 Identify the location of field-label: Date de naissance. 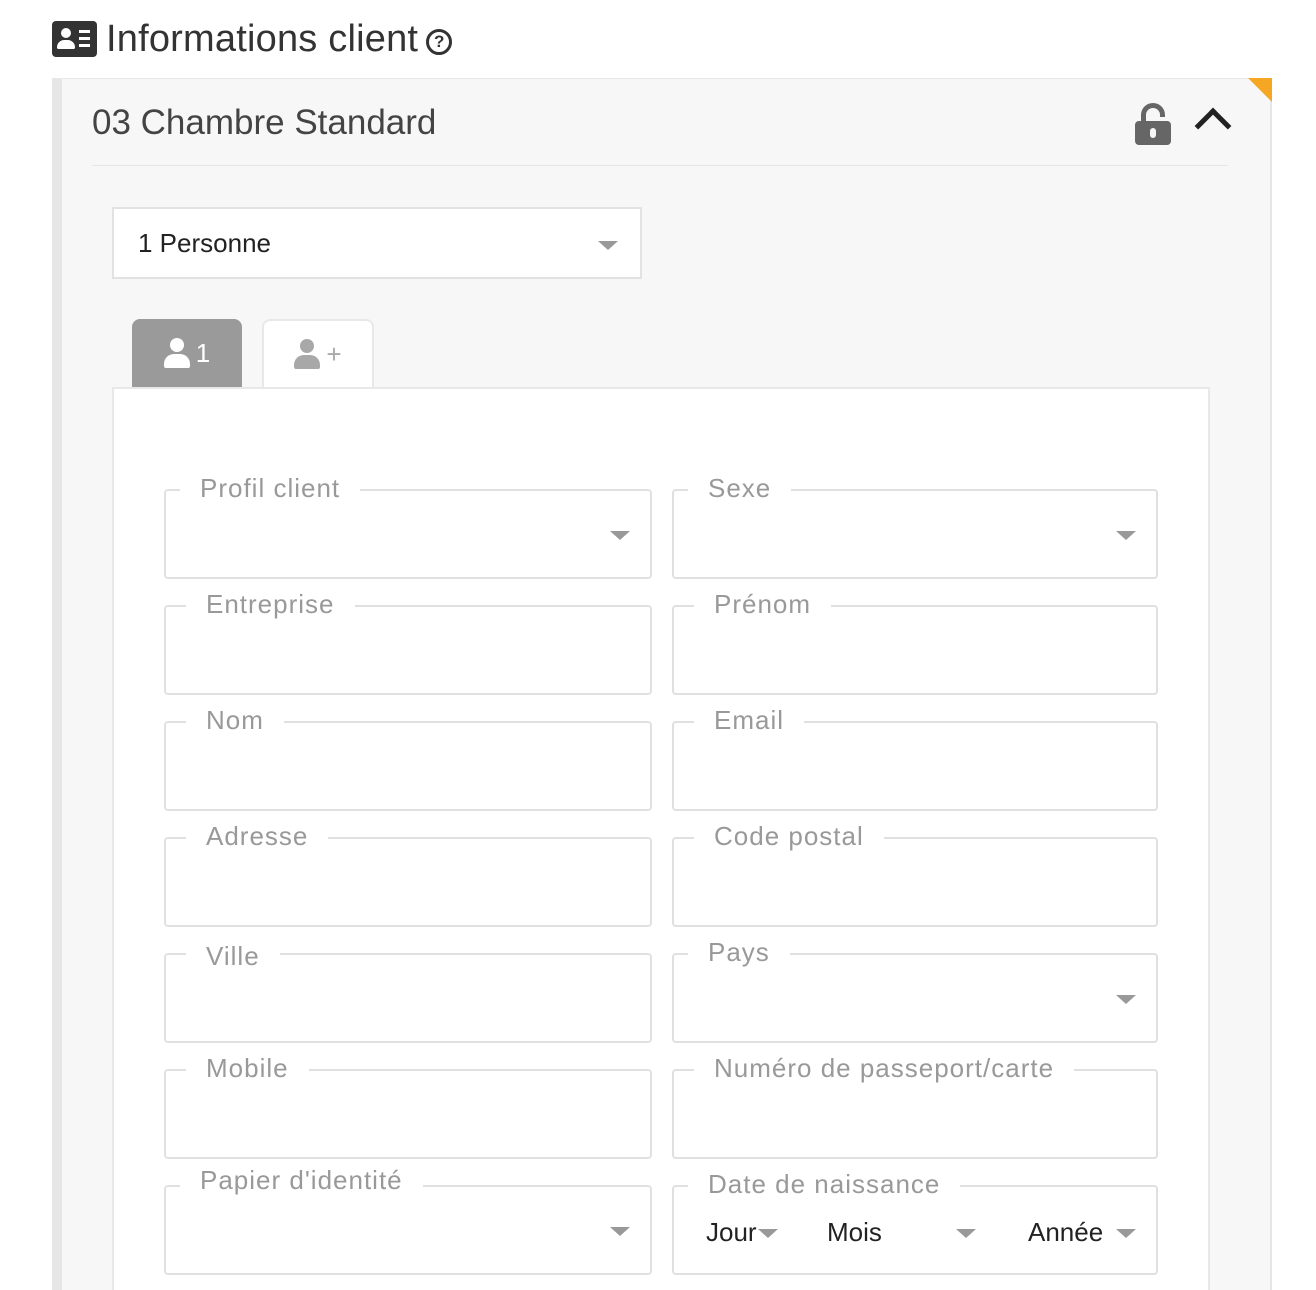
(824, 1184).